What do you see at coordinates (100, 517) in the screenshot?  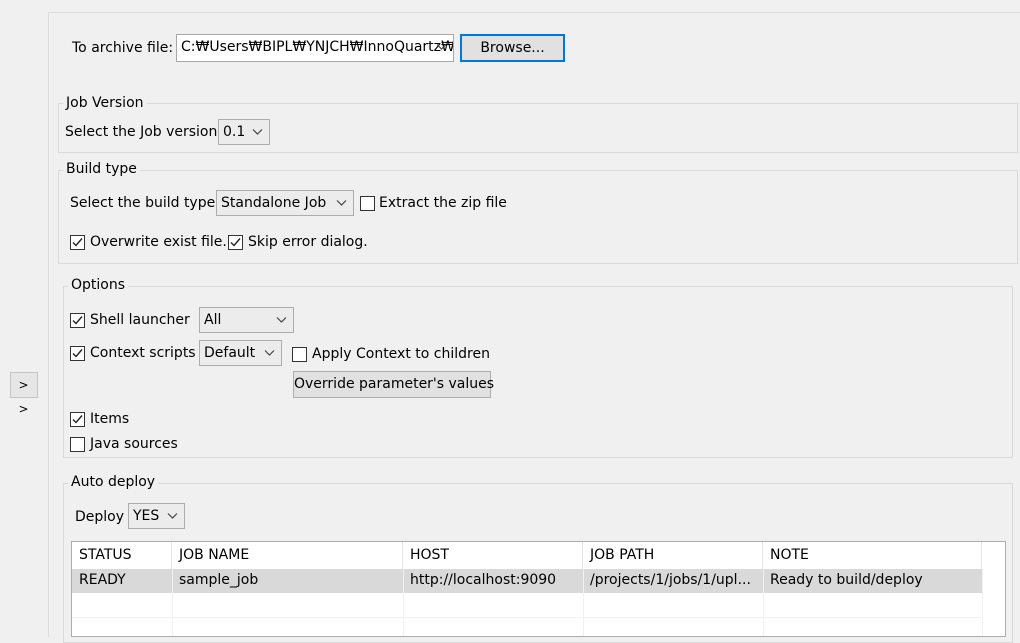 I see `deploy-label: Deploy` at bounding box center [100, 517].